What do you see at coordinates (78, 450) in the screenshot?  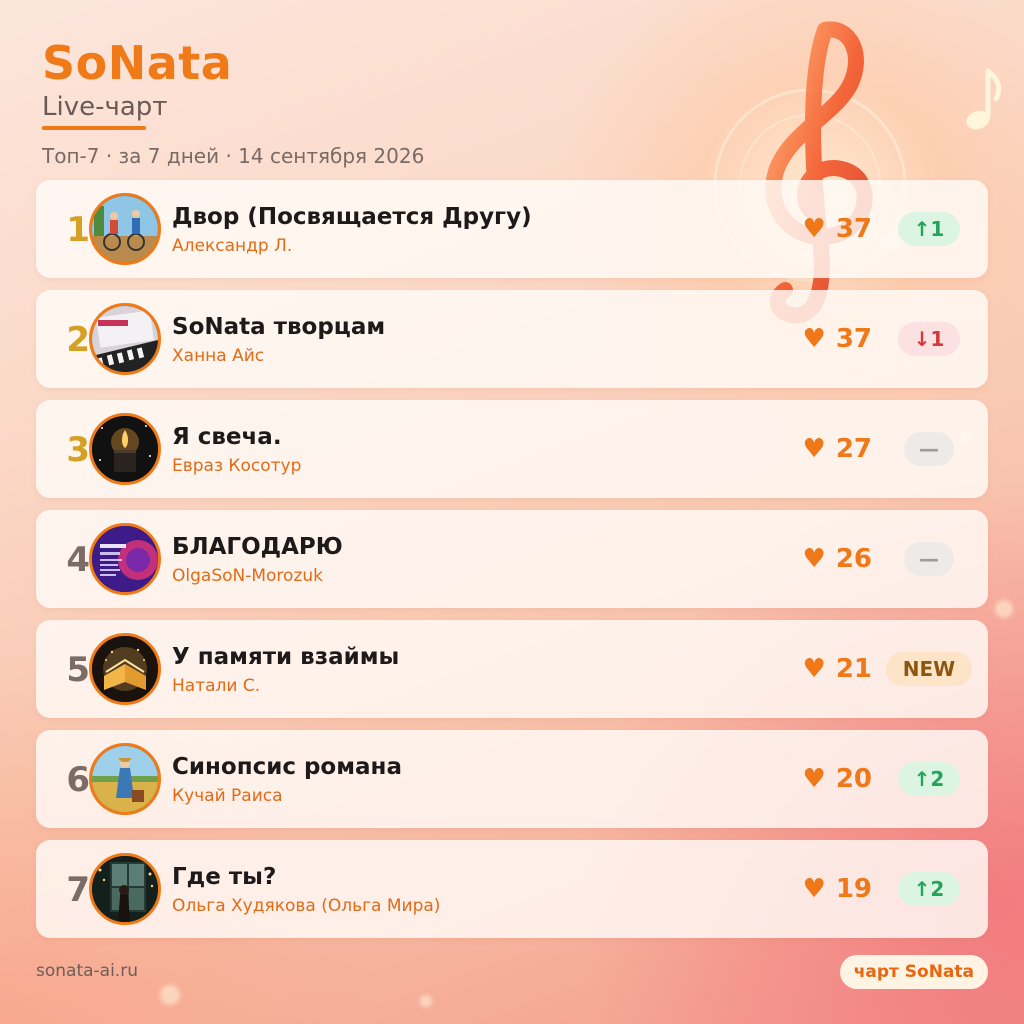 I see `rank-number: 3` at bounding box center [78, 450].